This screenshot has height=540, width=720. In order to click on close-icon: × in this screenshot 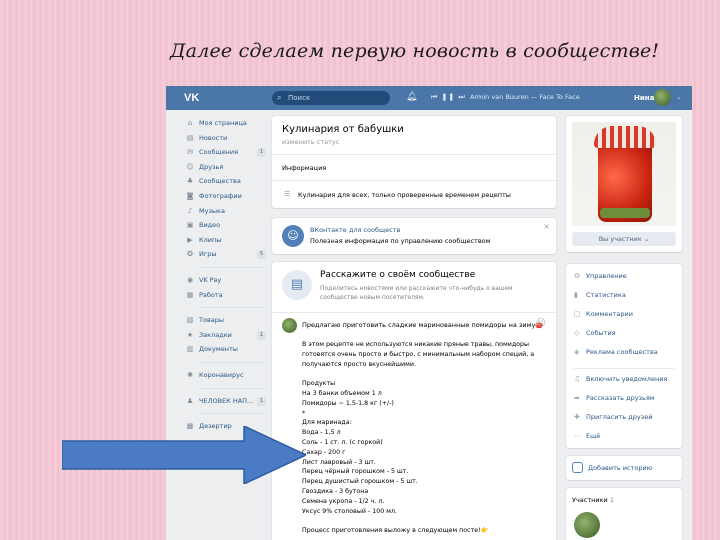, I will do `click(546, 226)`.